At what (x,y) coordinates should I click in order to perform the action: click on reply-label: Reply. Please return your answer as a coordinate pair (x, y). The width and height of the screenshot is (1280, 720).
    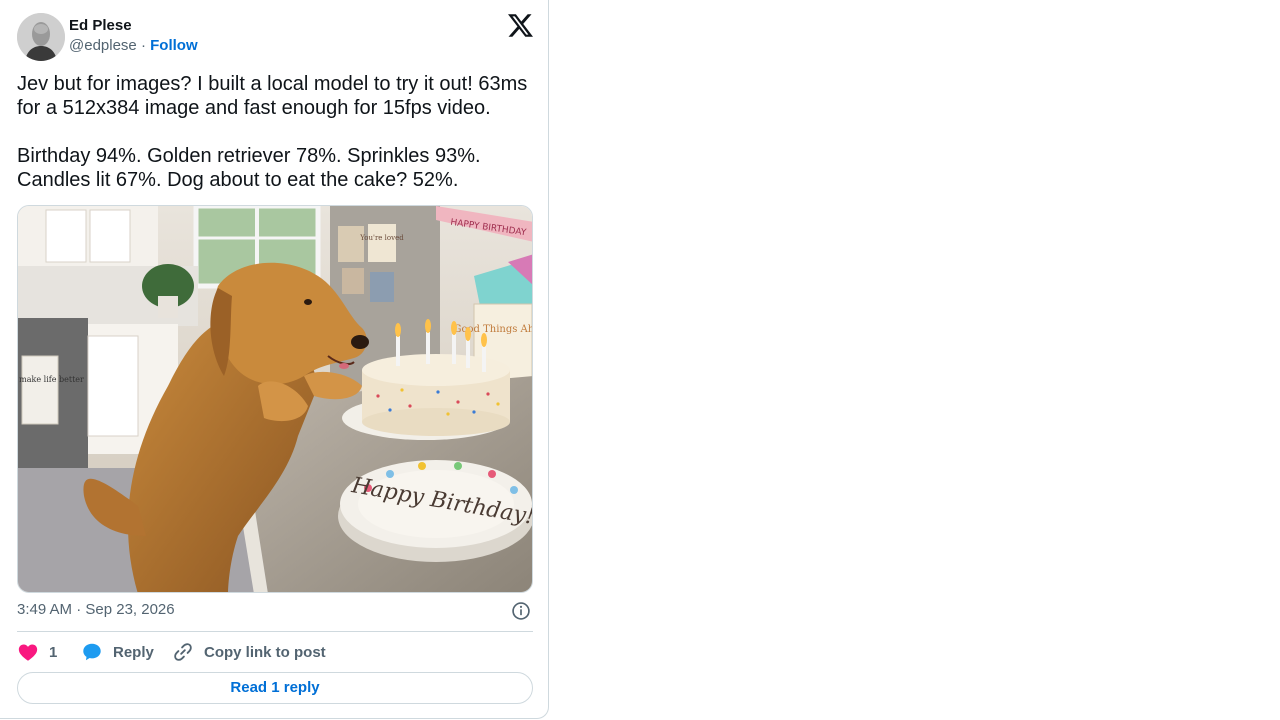
    Looking at the image, I should click on (133, 652).